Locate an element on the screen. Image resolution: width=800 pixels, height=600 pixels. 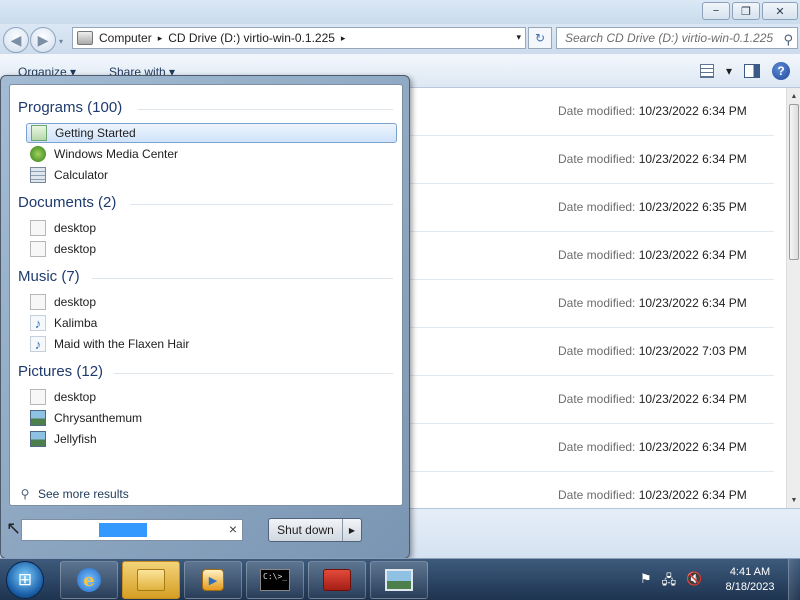
notification-area: ⚑ 🖧 🔇 is located at coordinates (671, 582).